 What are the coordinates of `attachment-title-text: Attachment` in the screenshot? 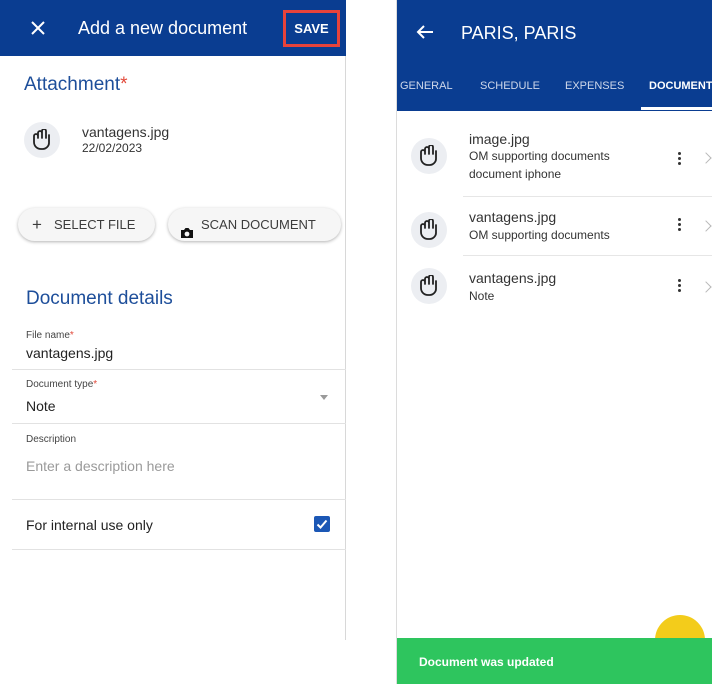 It's located at (72, 84).